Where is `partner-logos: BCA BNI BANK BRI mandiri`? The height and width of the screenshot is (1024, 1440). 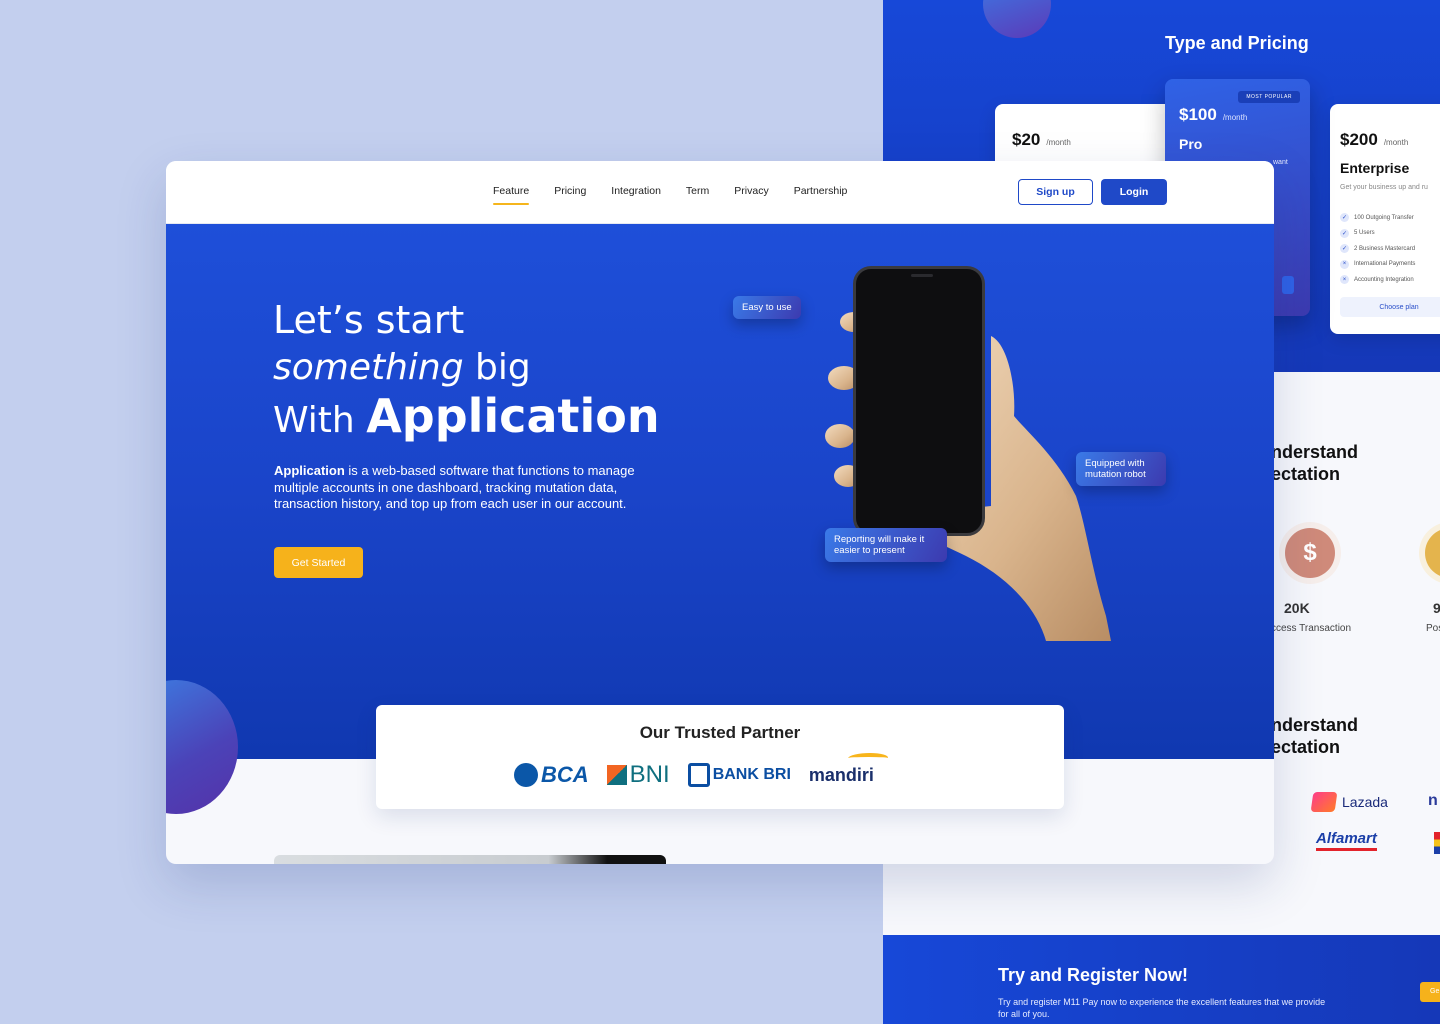
partner-logos: BCA BNI BANK BRI mandiri is located at coordinates (702, 770).